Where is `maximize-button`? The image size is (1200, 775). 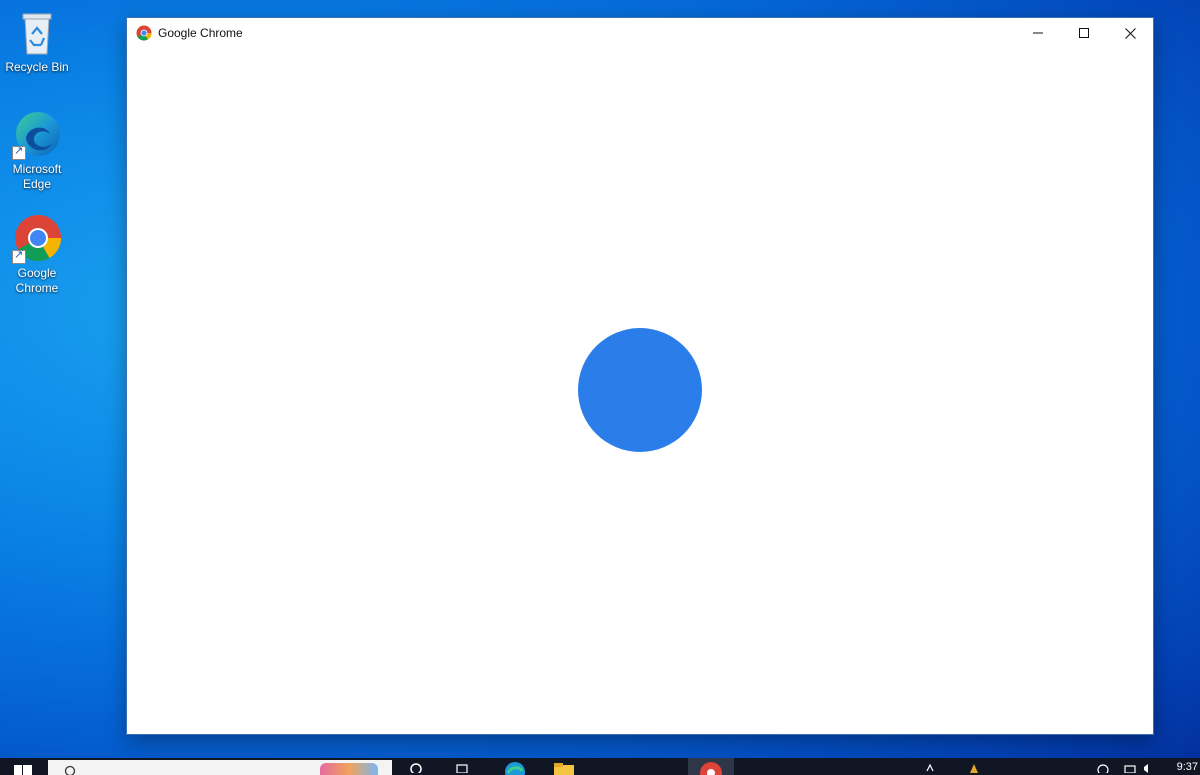
maximize-button is located at coordinates (1084, 33).